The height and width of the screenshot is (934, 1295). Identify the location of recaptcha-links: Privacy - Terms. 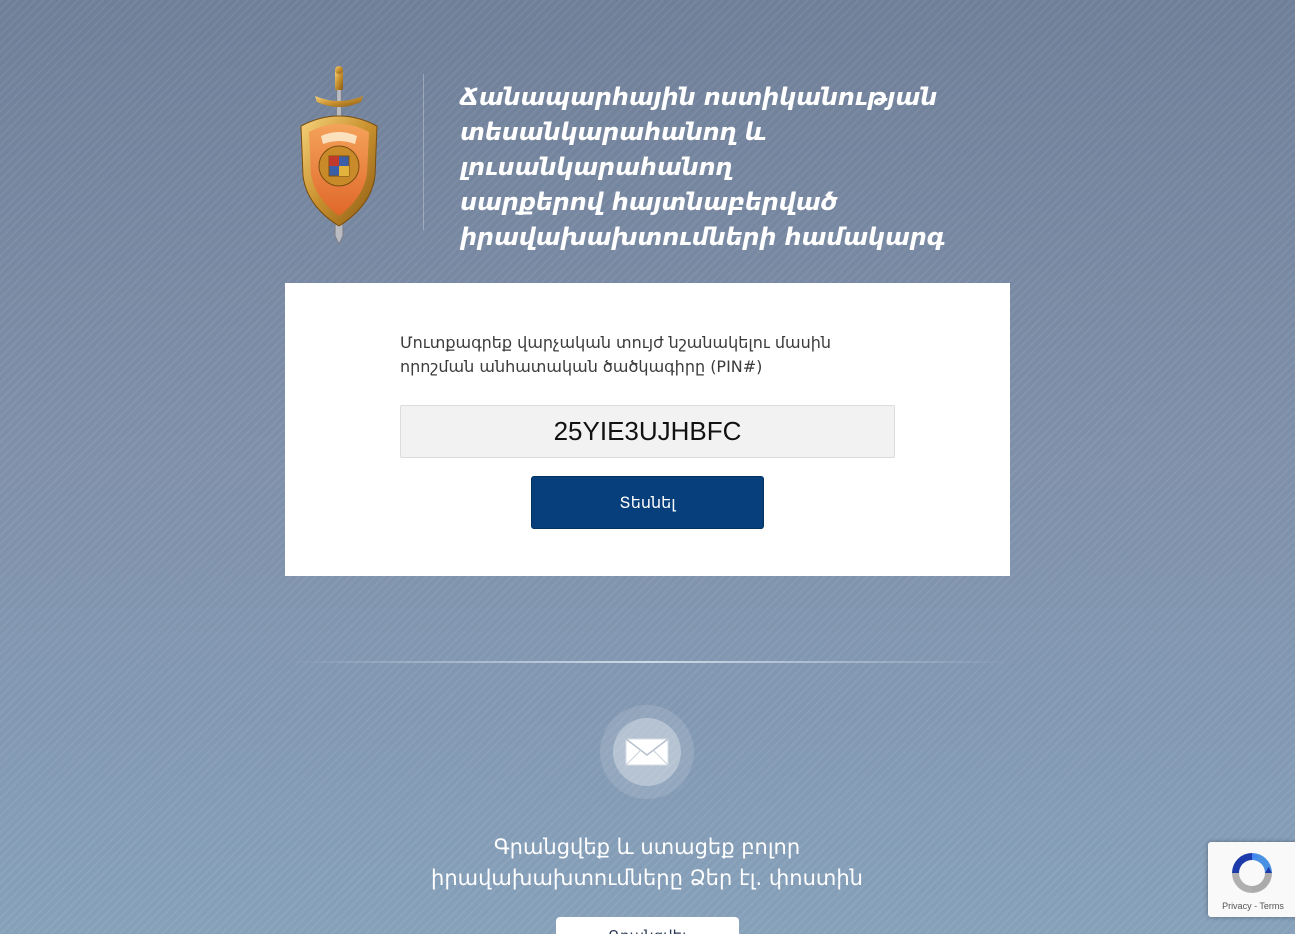
(1251, 906).